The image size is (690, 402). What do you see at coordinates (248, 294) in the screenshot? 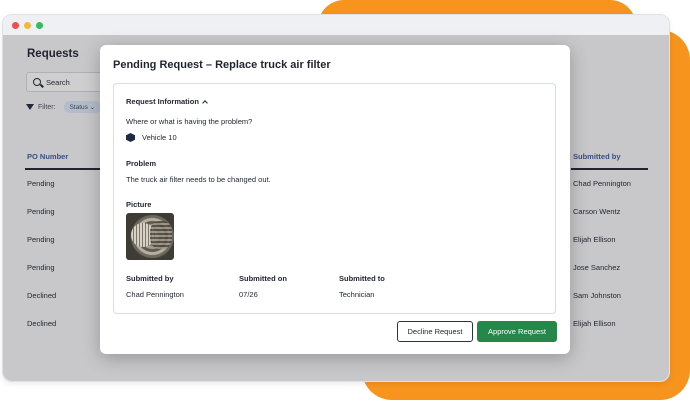
I see `submitted-on-value: 07/26` at bounding box center [248, 294].